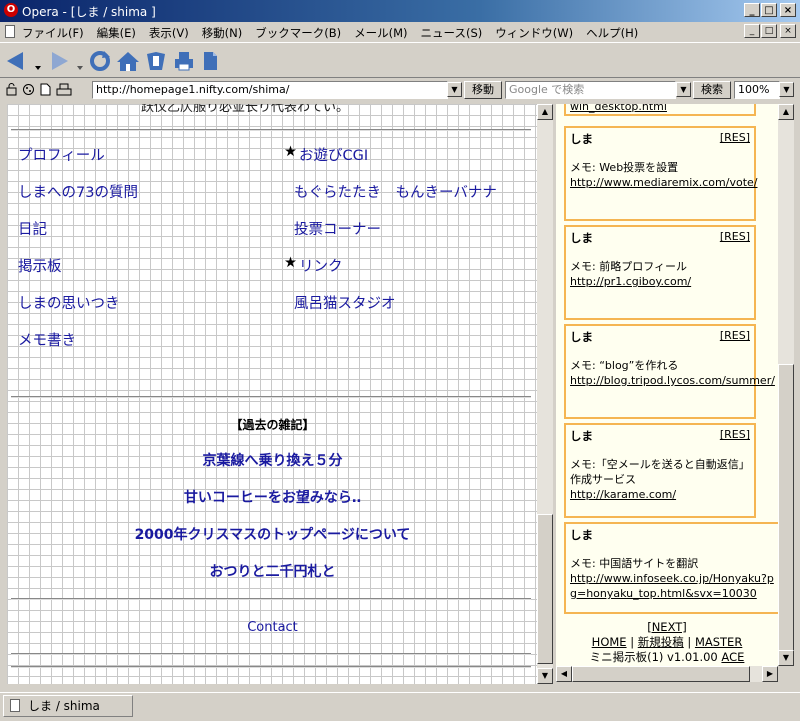 This screenshot has width=800, height=721. Describe the element at coordinates (11, 89) in the screenshot. I see `security-icon` at that location.